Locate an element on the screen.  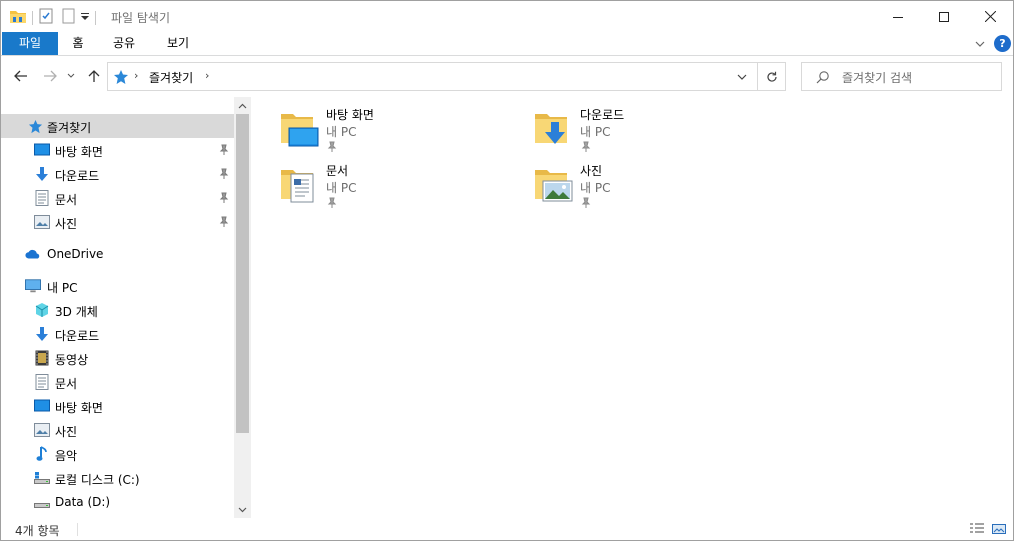
drive-icon is located at coordinates (42, 502).